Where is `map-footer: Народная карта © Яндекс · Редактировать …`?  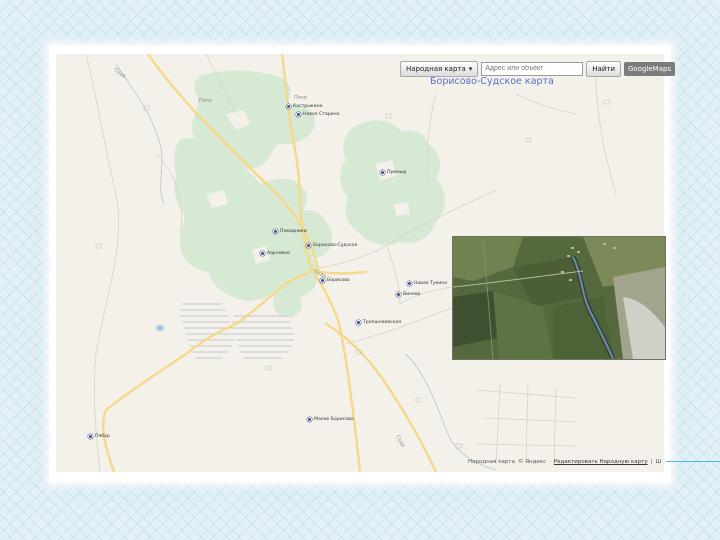 map-footer: Народная карта © Яндекс · Редактировать … is located at coordinates (564, 462).